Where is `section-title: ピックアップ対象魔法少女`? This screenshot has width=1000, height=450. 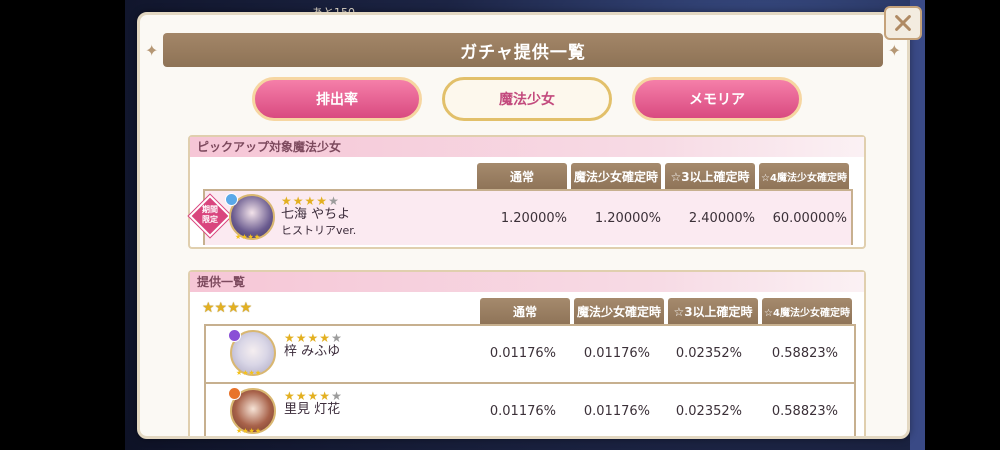 section-title: ピックアップ対象魔法少女 is located at coordinates (527, 147).